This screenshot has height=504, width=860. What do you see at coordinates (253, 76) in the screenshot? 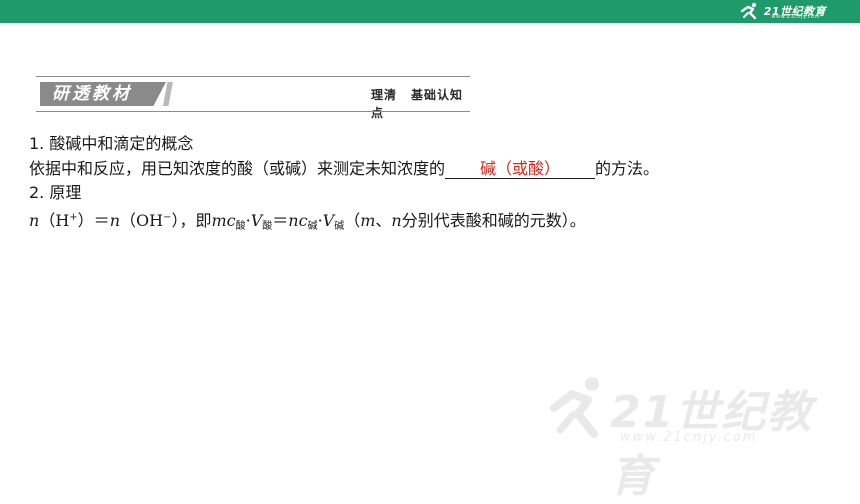
I see `header-rule-top` at bounding box center [253, 76].